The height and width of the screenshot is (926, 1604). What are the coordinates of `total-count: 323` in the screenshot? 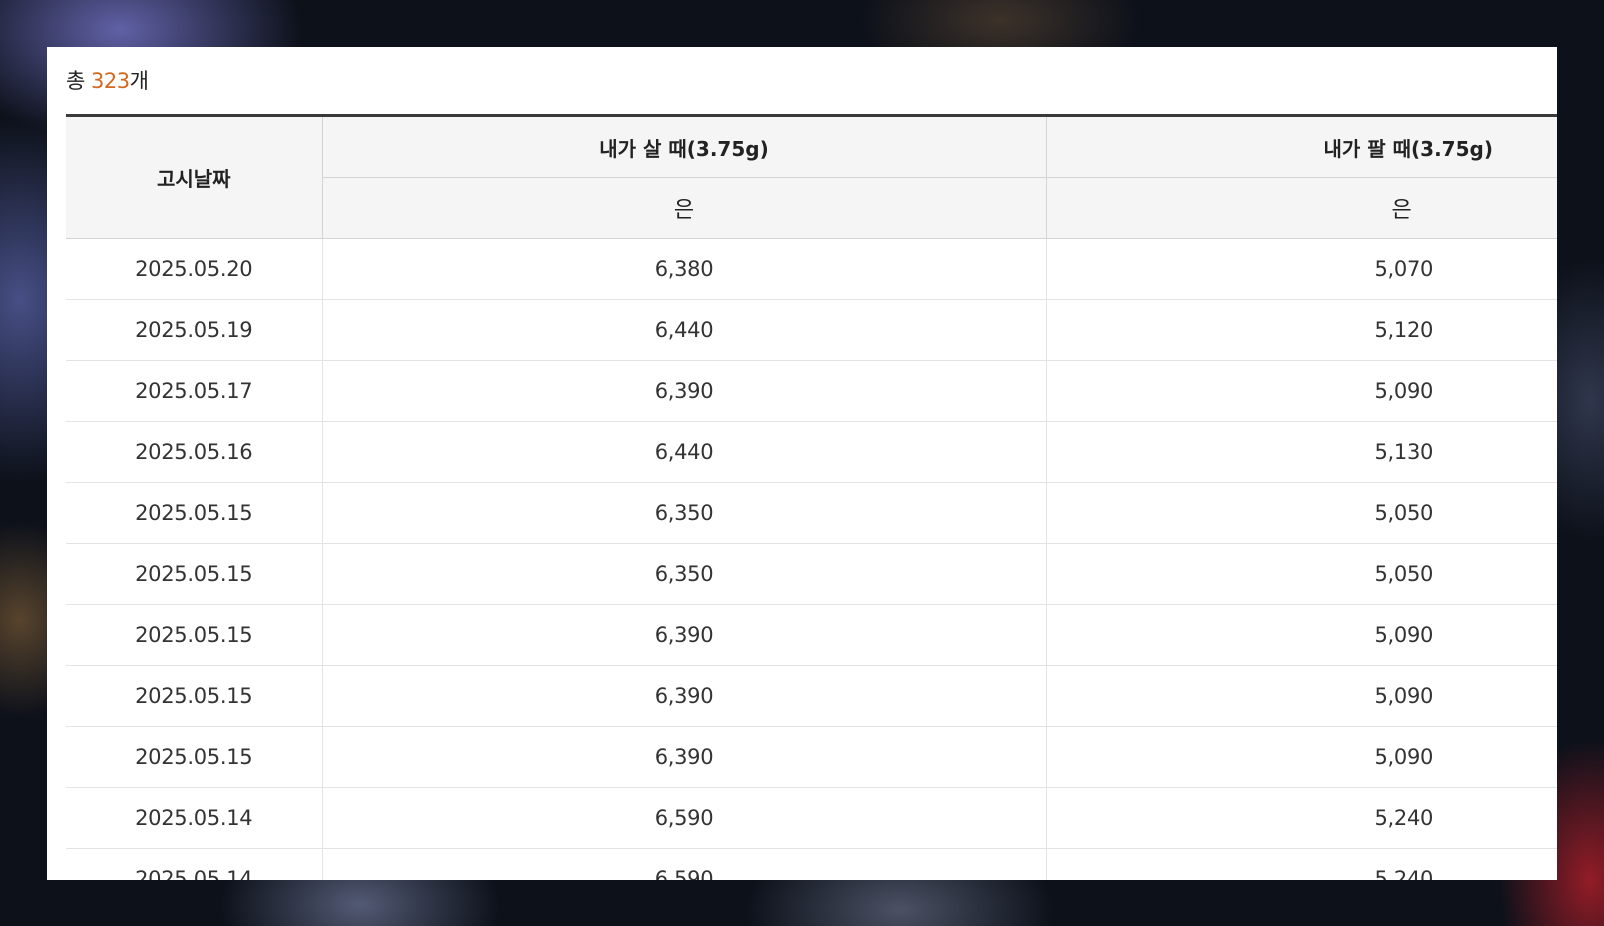 It's located at (110, 81).